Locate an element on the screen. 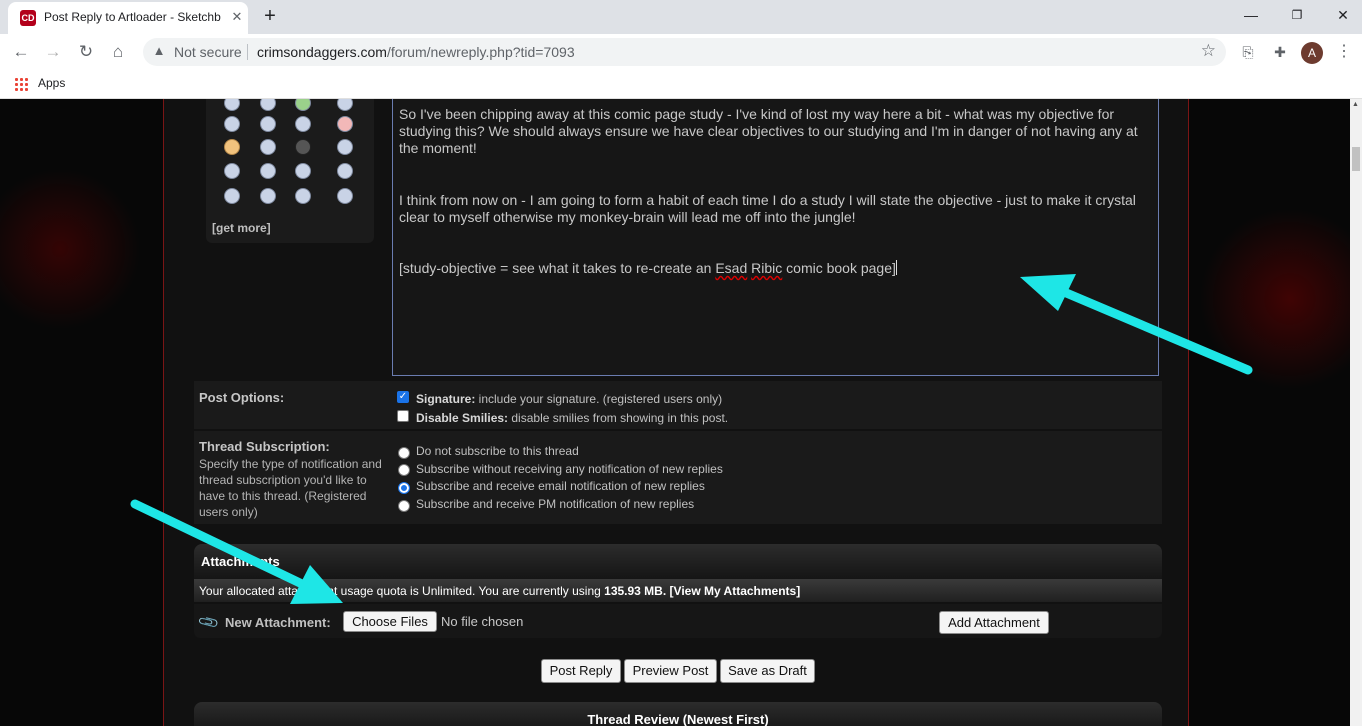  reload-icon: ↻ is located at coordinates (86, 52).